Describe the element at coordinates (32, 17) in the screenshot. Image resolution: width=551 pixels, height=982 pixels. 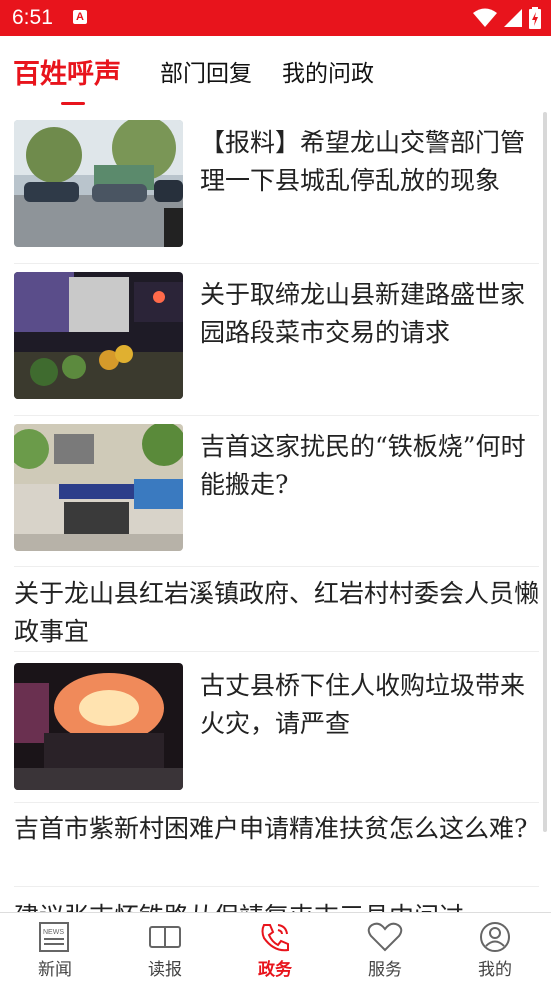
I see `status-time: 6:51` at that location.